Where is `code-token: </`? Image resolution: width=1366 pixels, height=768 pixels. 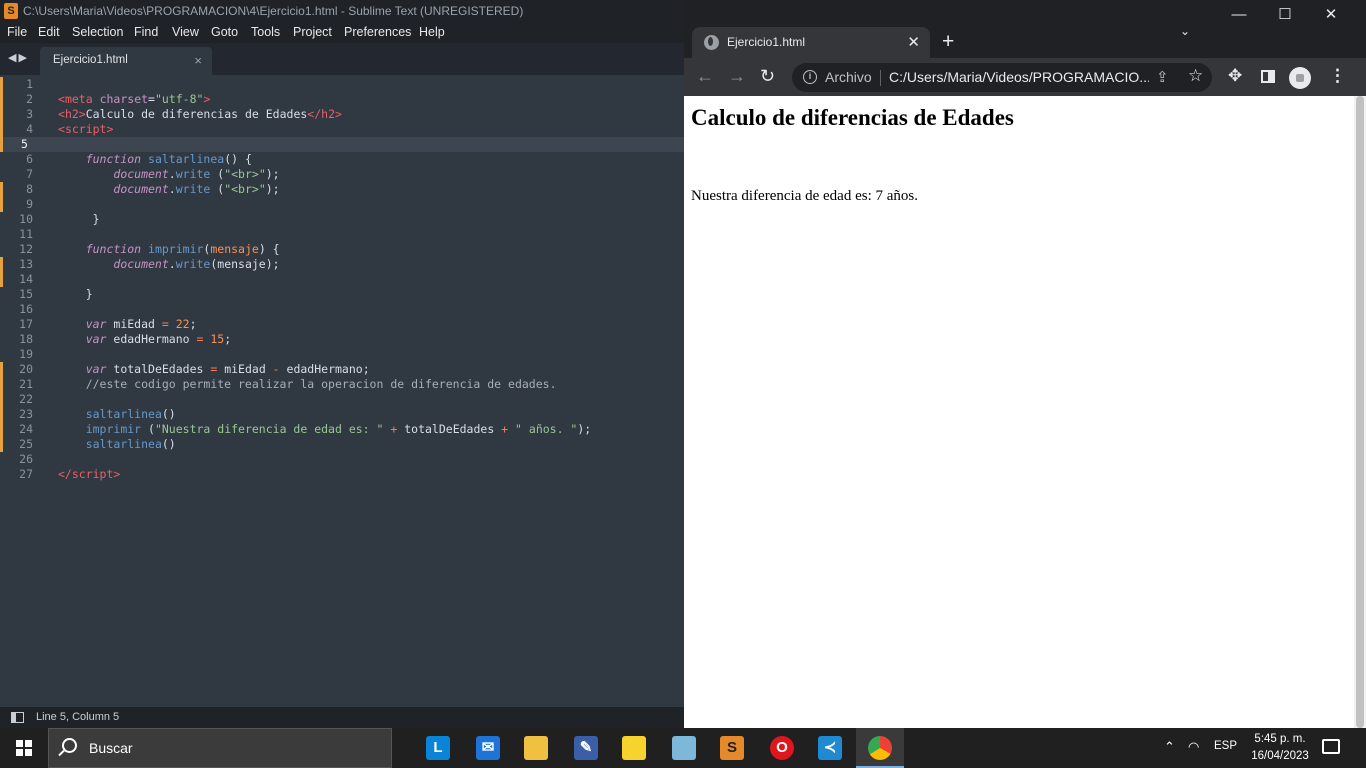
code-token: </ is located at coordinates (314, 114).